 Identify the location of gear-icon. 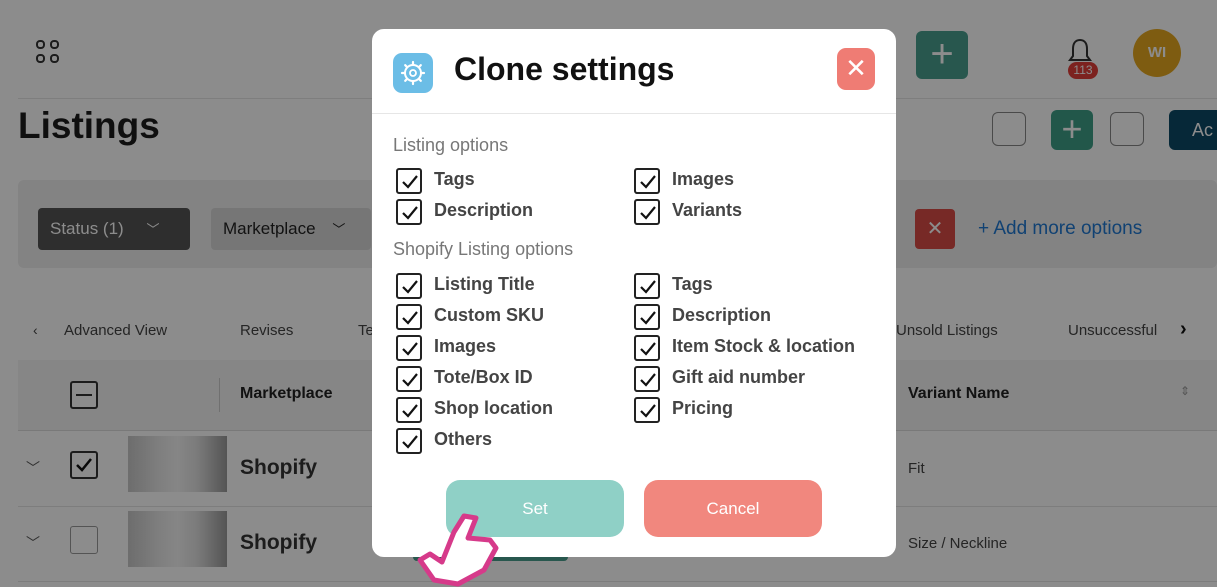
(413, 73).